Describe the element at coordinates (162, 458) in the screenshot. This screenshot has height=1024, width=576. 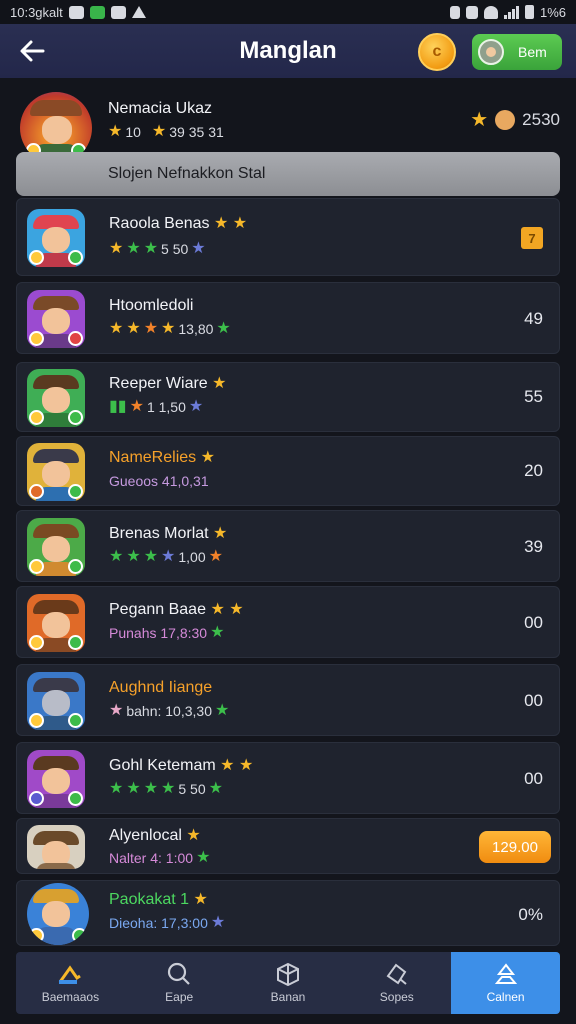
I see `player-name: NameRelies ★` at that location.